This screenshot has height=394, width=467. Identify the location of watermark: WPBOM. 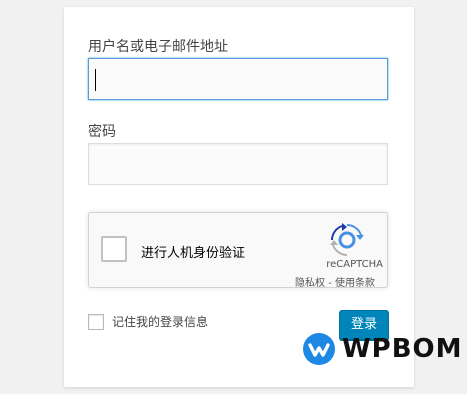
(382, 349).